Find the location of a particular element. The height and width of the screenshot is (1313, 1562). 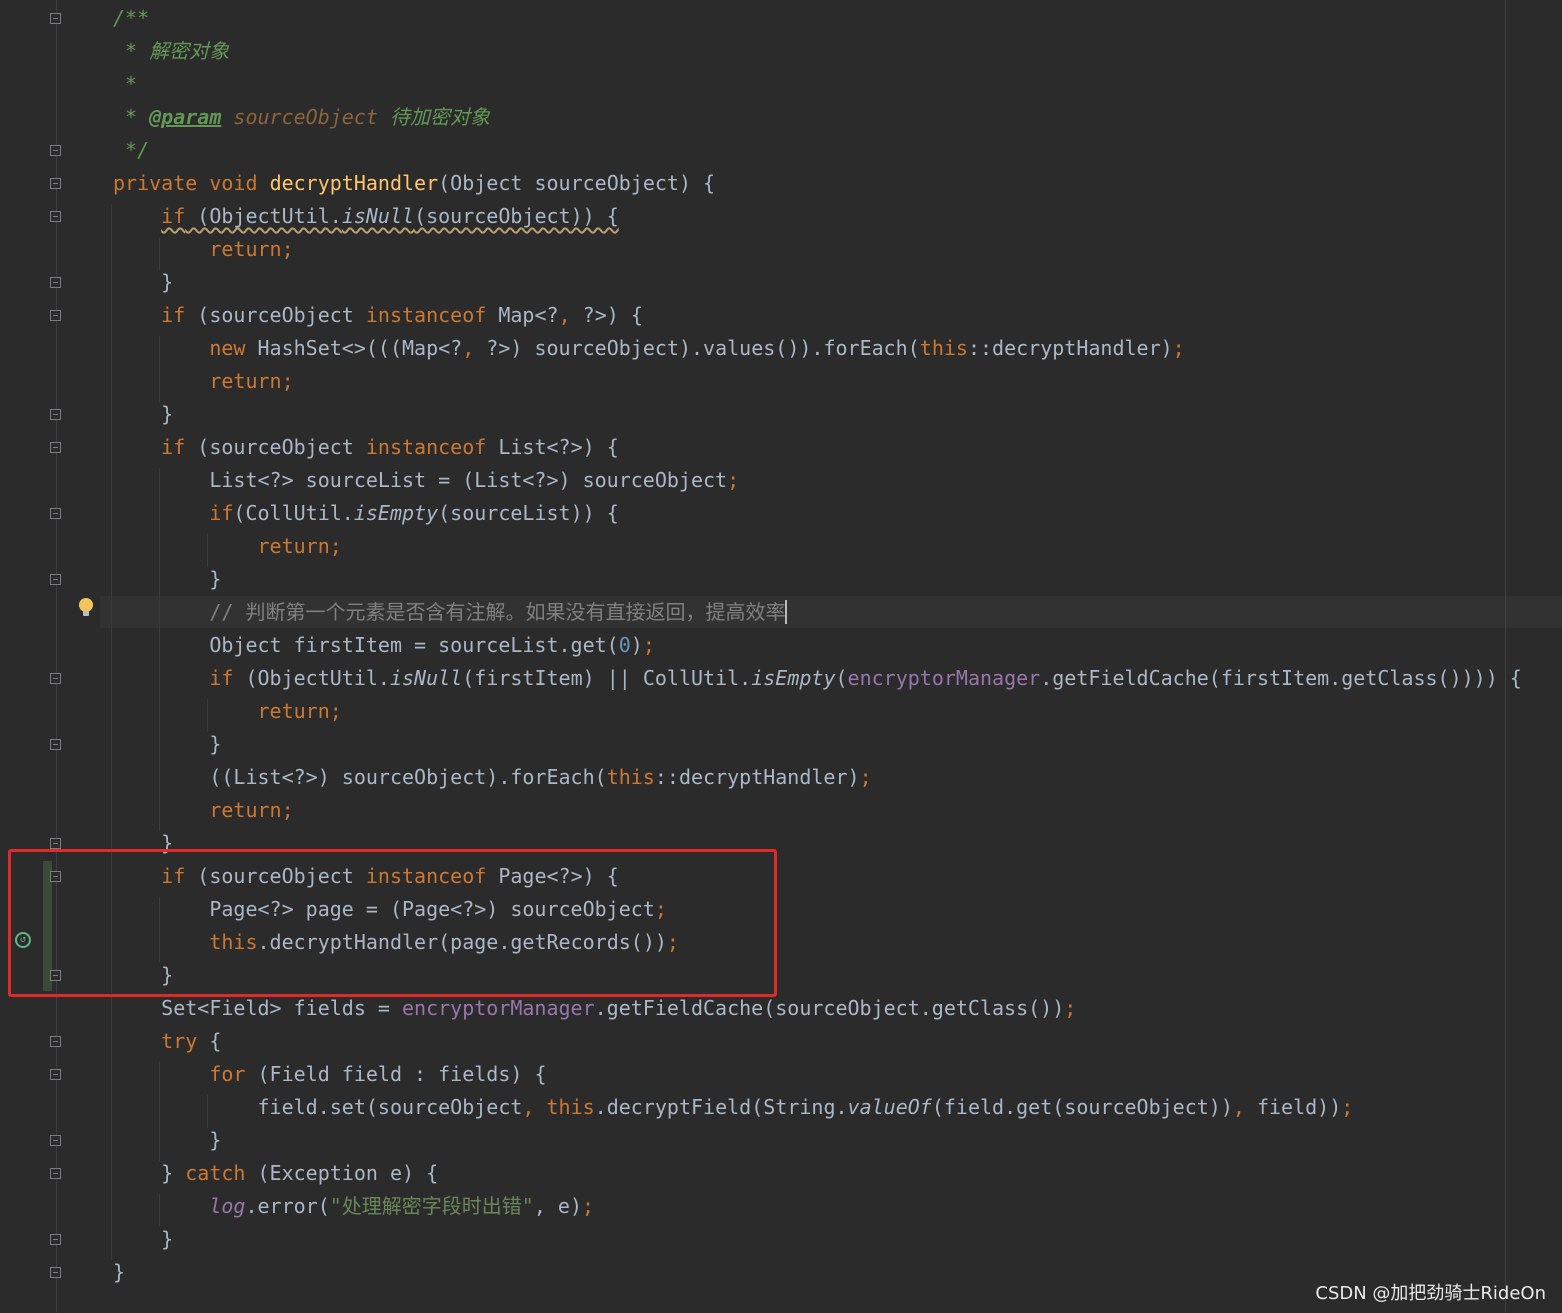

code-token: * 解密对象 is located at coordinates (171, 51).